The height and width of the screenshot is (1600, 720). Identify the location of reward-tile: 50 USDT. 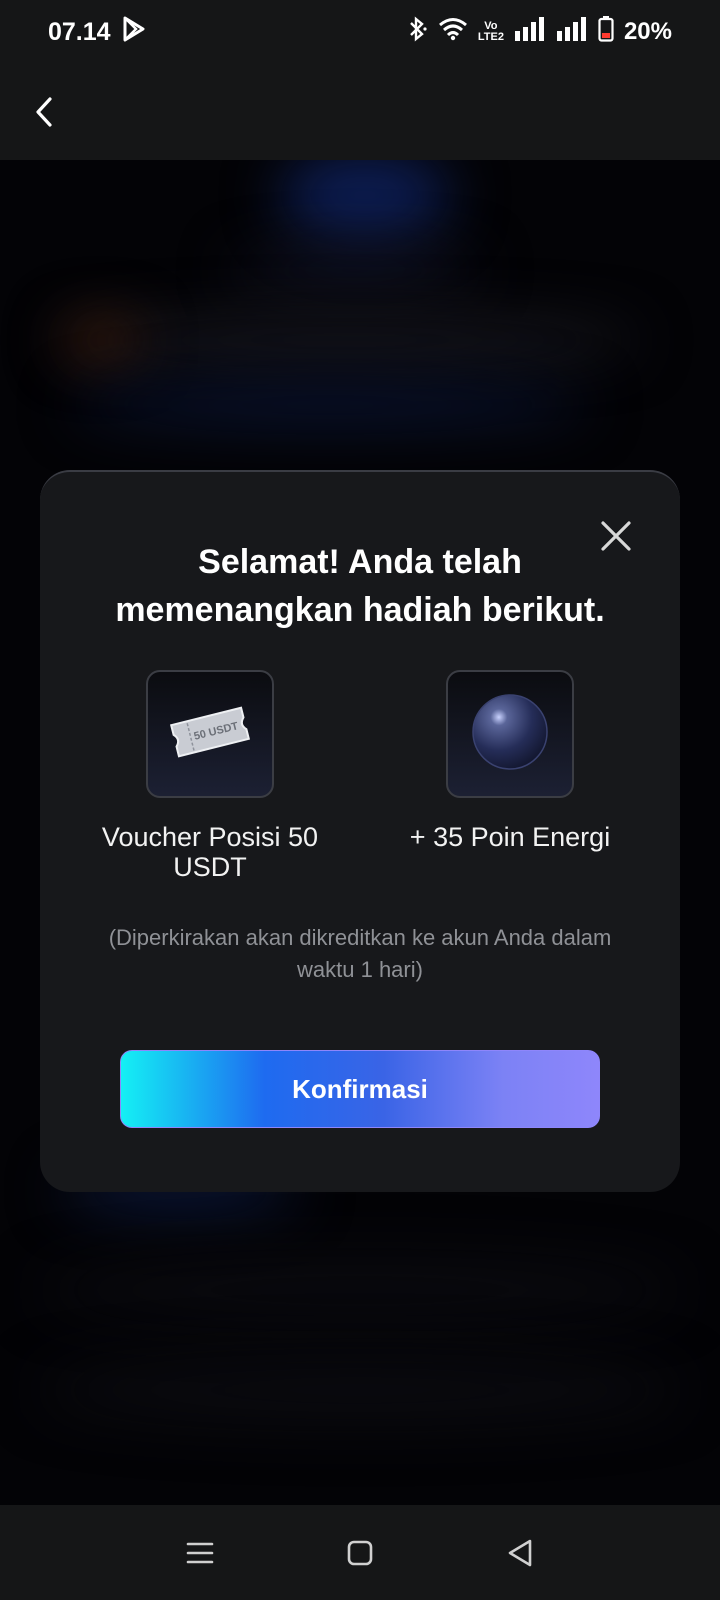
(210, 734).